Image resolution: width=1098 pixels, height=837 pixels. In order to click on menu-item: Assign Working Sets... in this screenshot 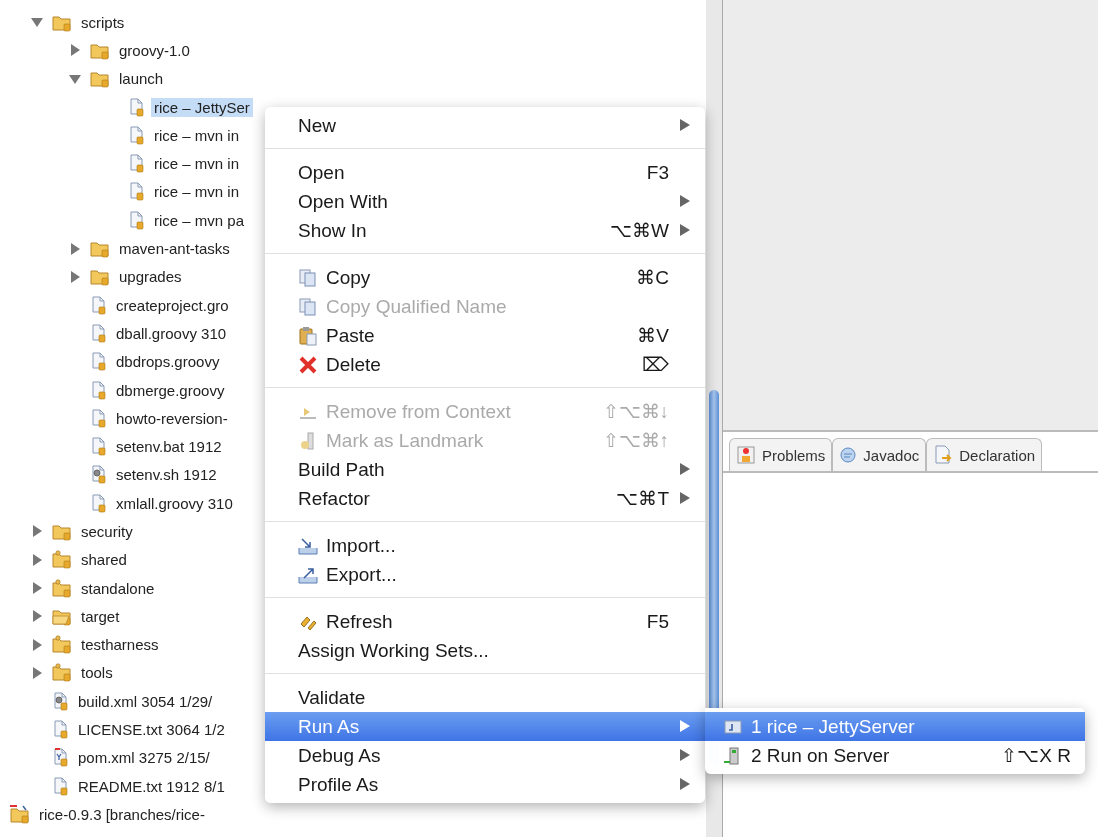, I will do `click(485, 650)`.